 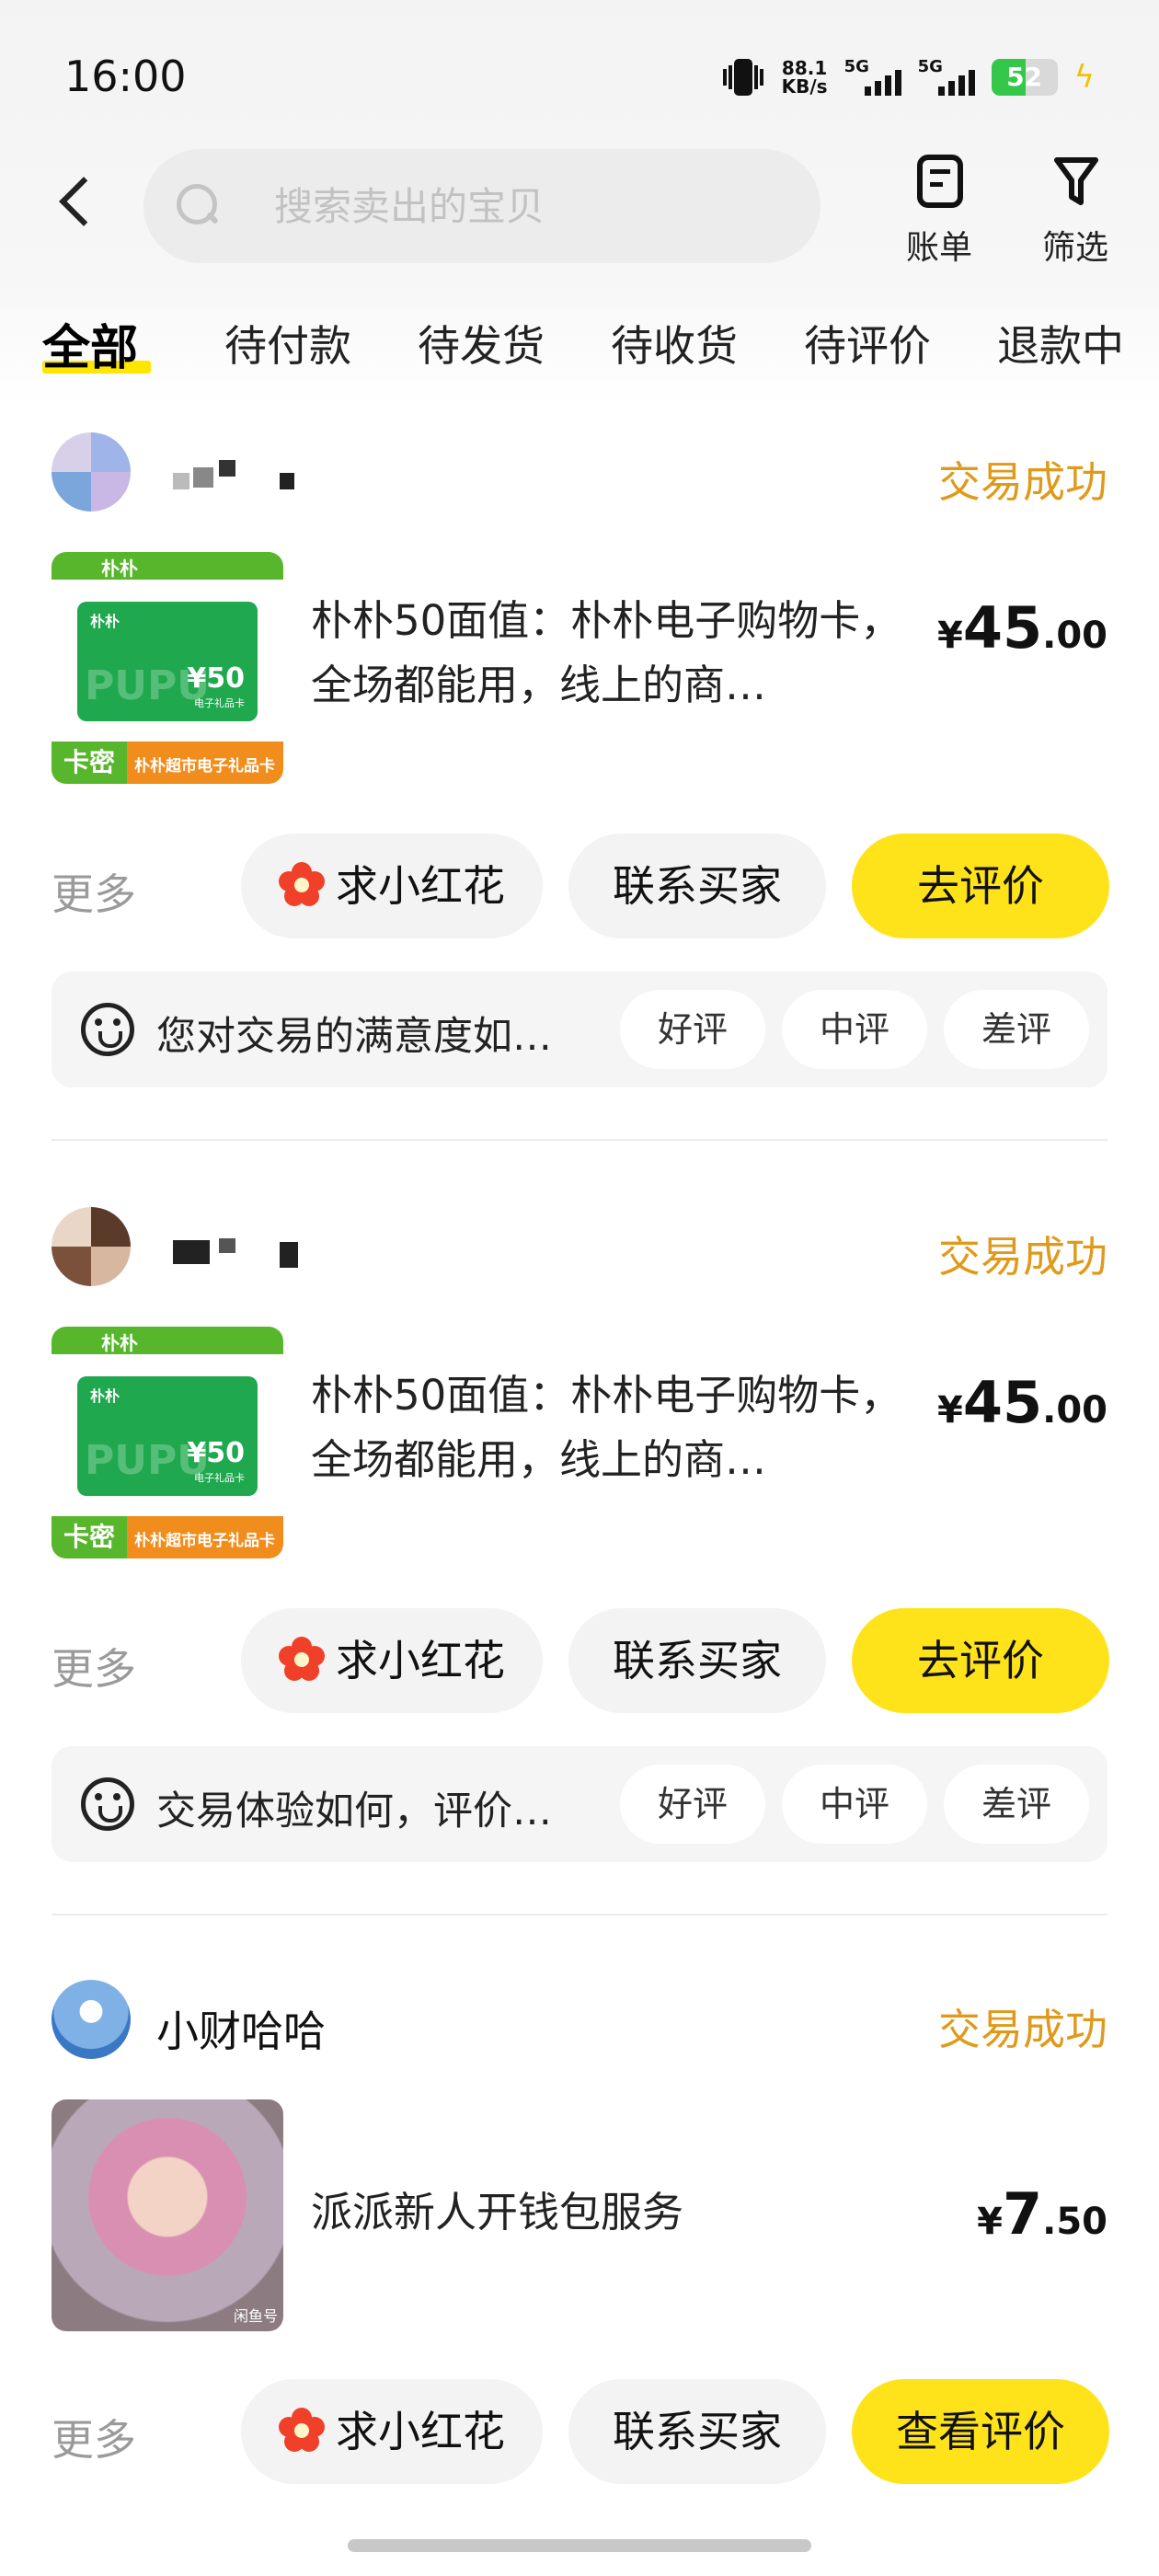 I want to click on bill-label: 账单, so click(x=938, y=248).